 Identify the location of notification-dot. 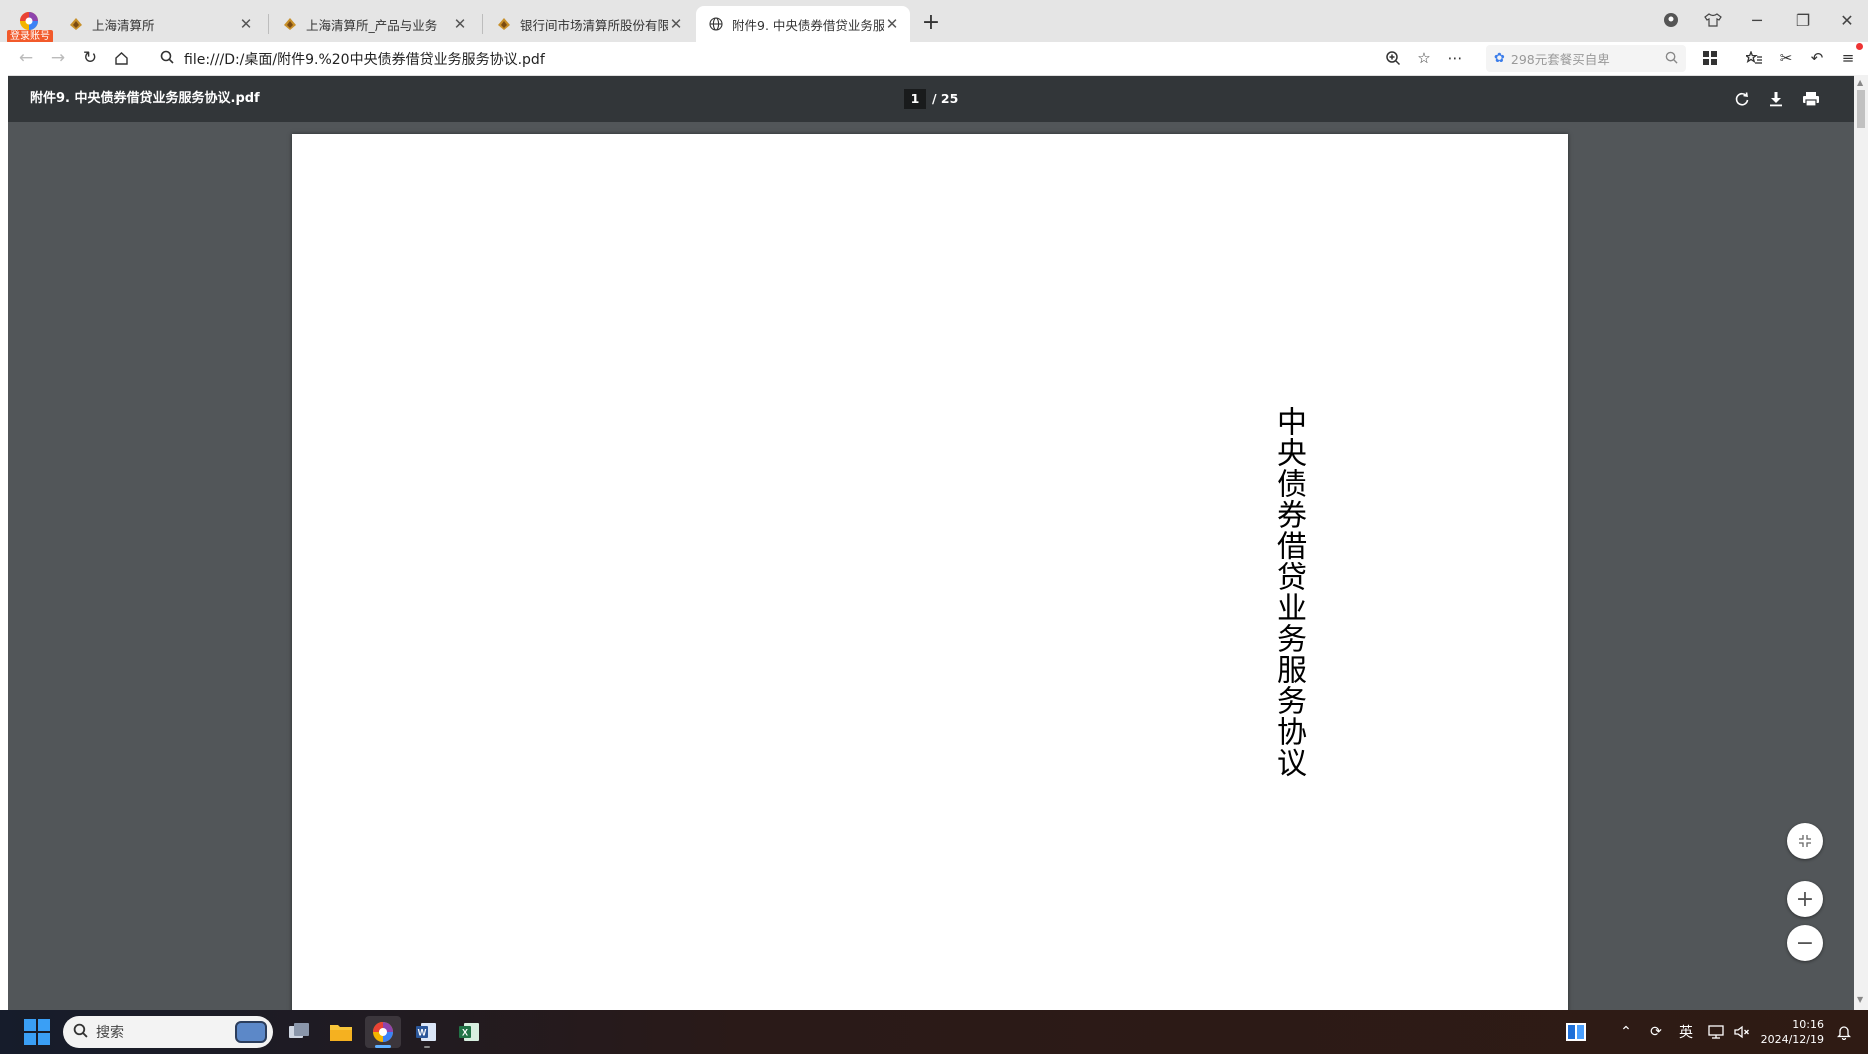
(1859, 46).